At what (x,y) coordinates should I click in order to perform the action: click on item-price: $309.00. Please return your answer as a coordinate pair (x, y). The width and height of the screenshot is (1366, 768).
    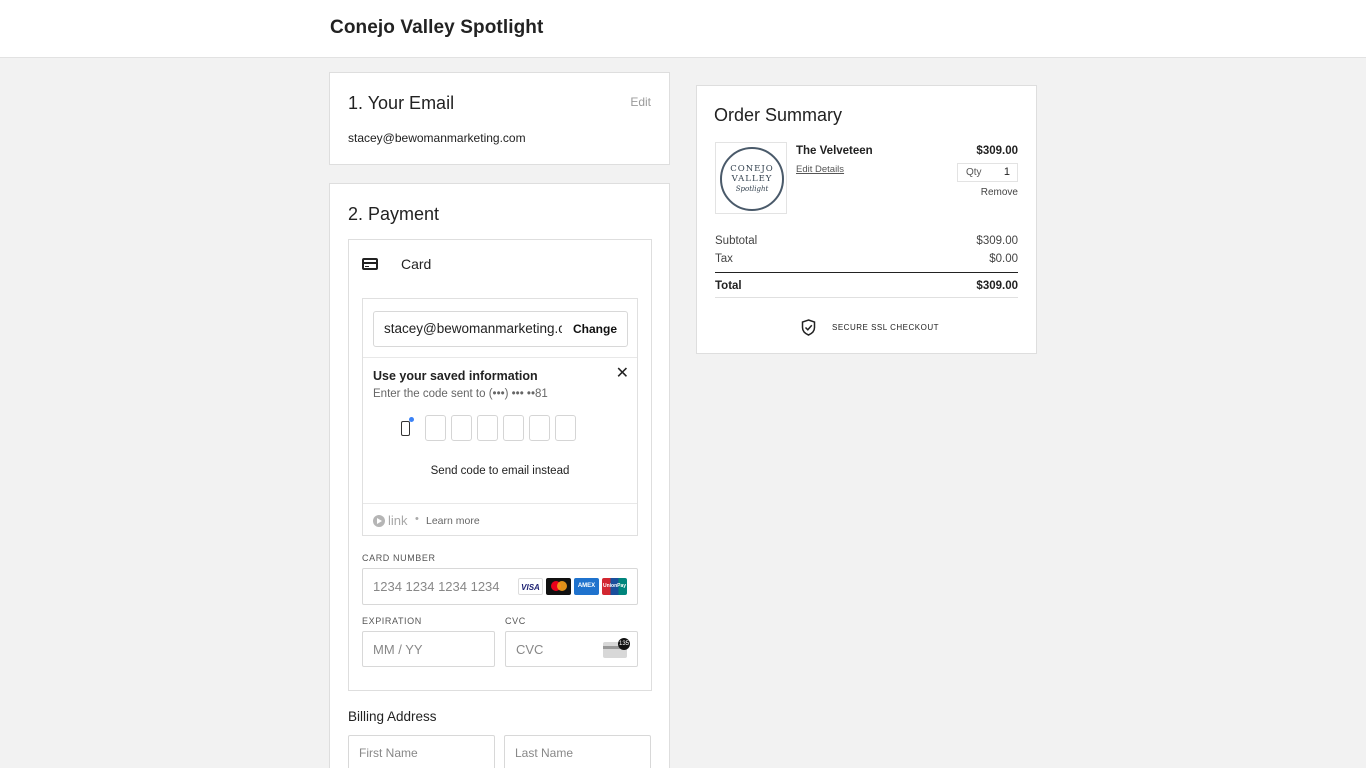
    Looking at the image, I should click on (997, 151).